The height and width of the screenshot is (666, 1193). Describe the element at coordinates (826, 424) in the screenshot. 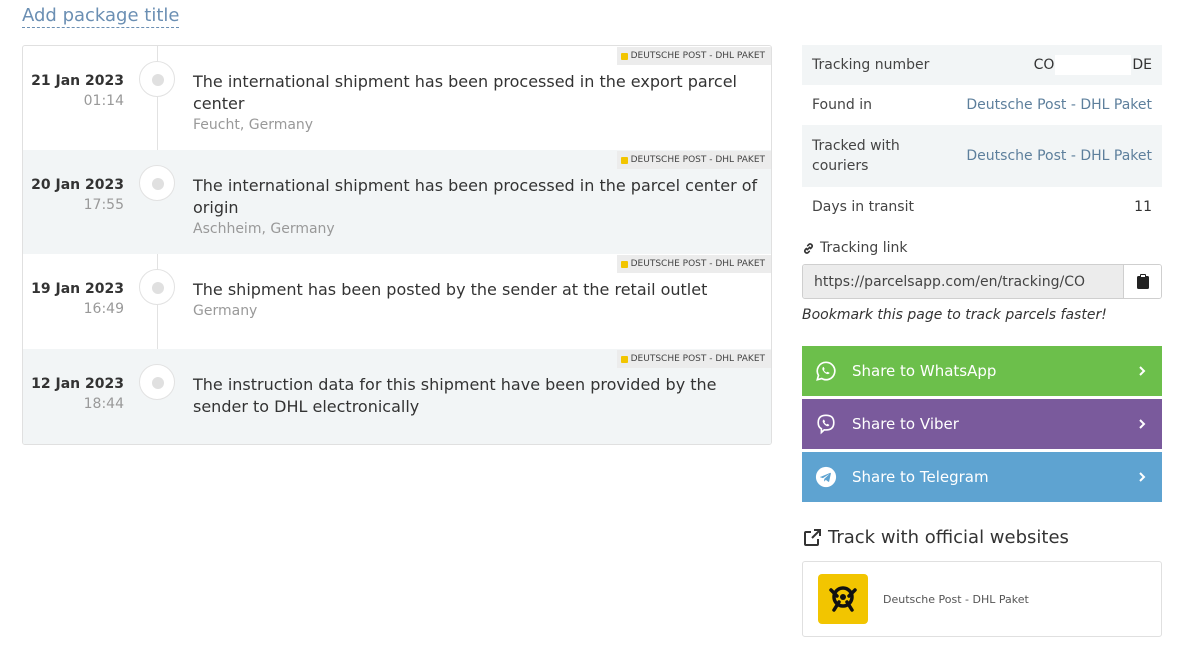

I see `viber-icon` at that location.